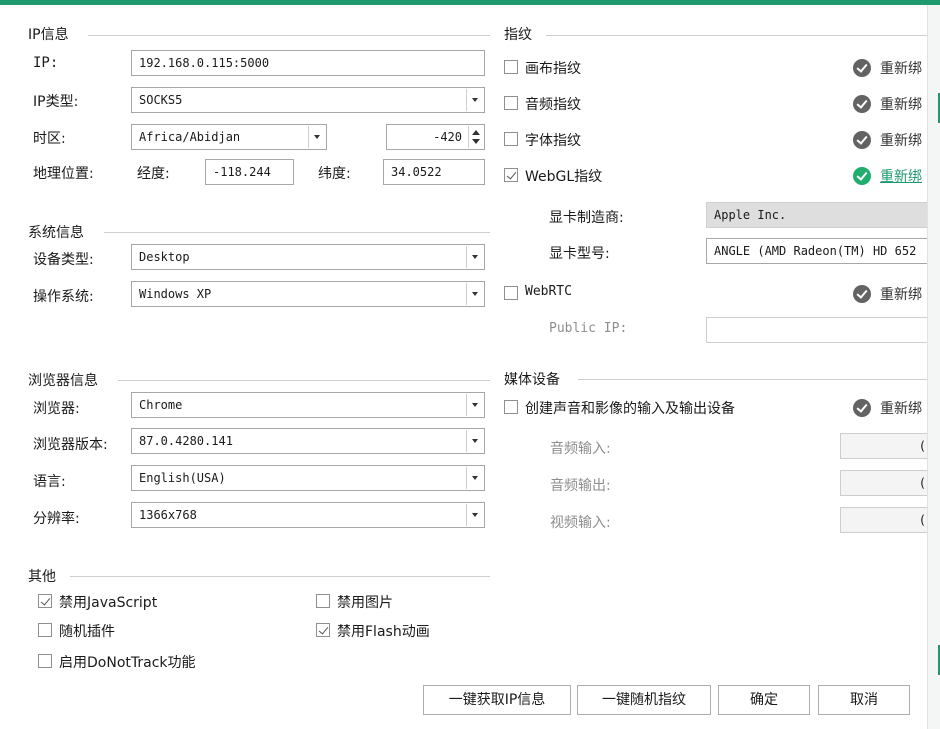 The height and width of the screenshot is (729, 940). What do you see at coordinates (553, 141) in the screenshot?
I see `font-fp-label: 字体指纹` at bounding box center [553, 141].